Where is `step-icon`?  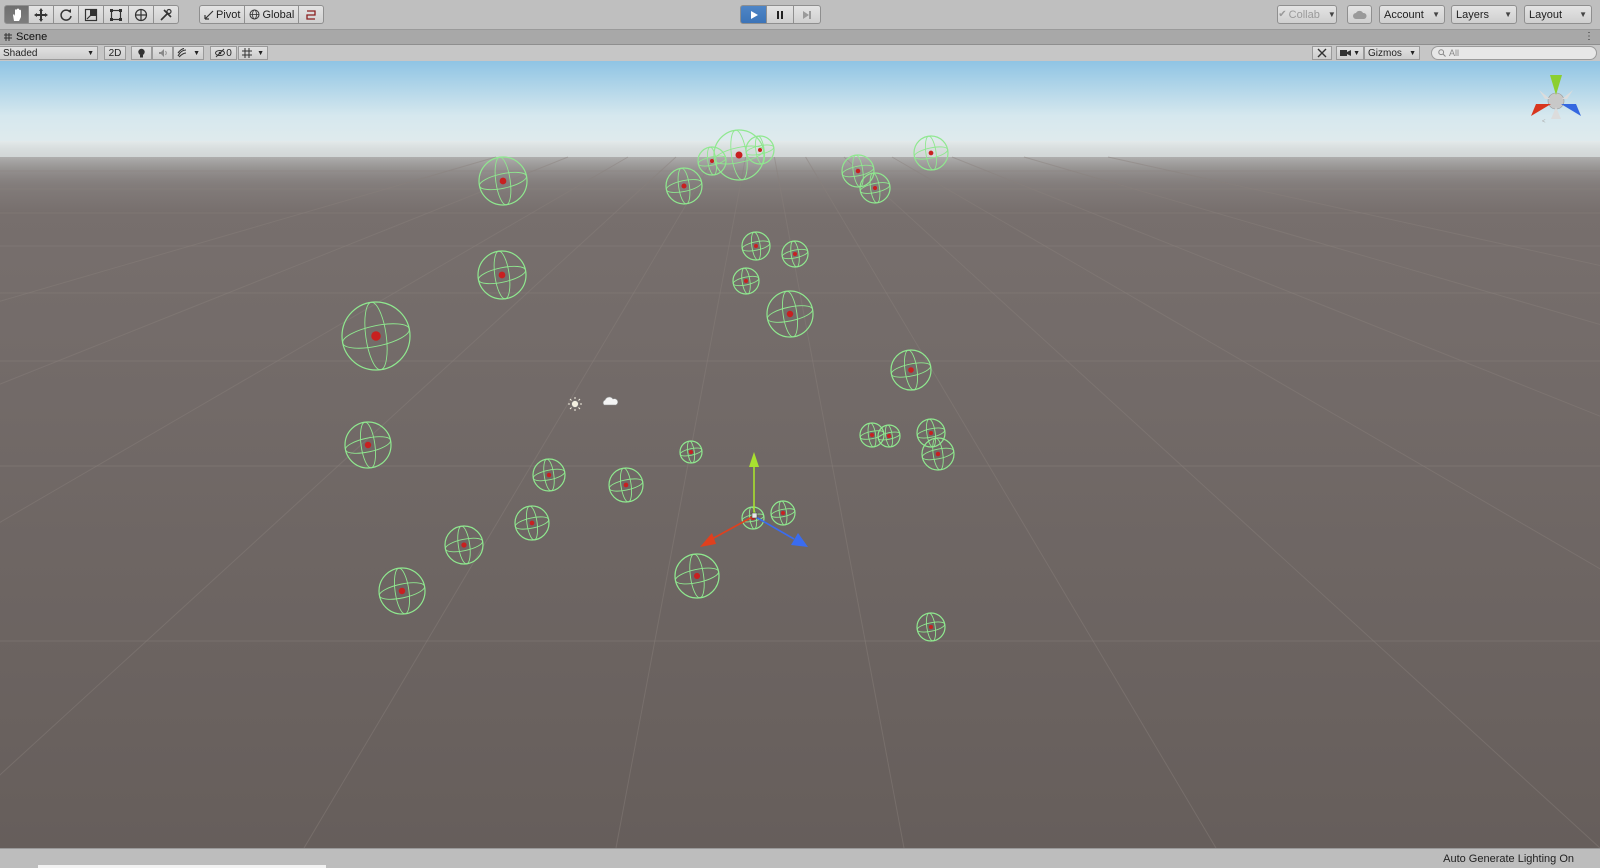
step-icon is located at coordinates (807, 14).